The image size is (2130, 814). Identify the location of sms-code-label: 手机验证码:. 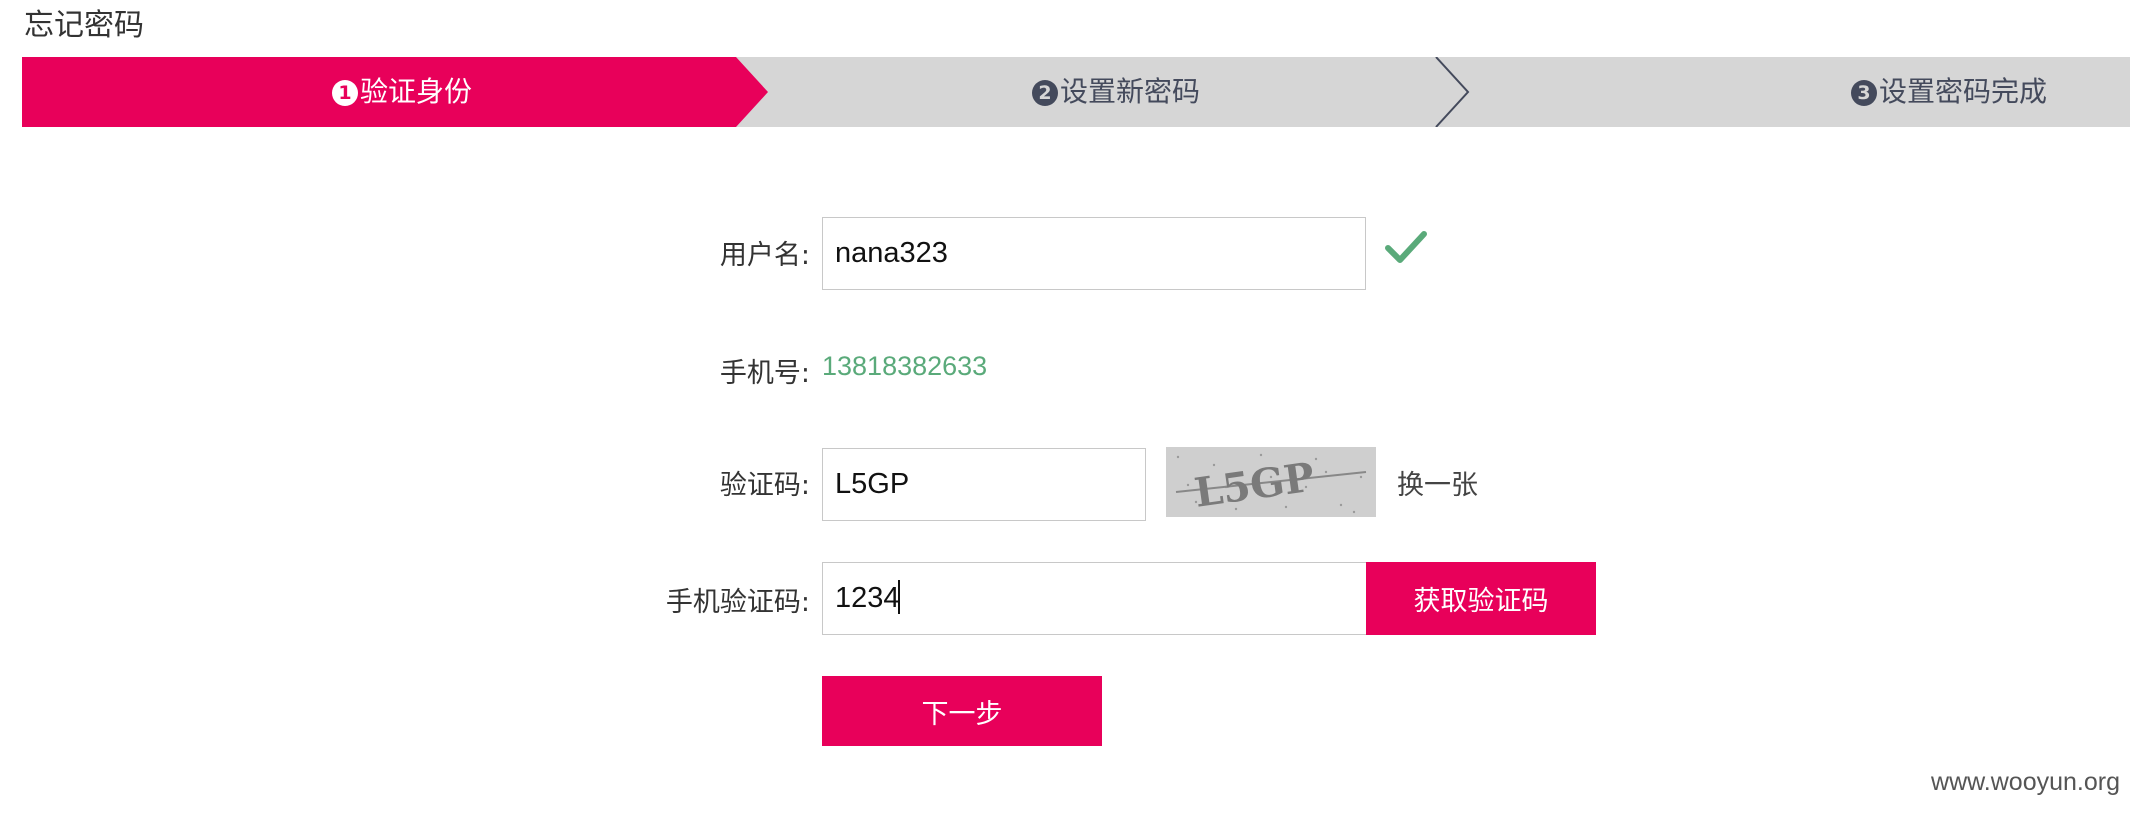
(737, 602).